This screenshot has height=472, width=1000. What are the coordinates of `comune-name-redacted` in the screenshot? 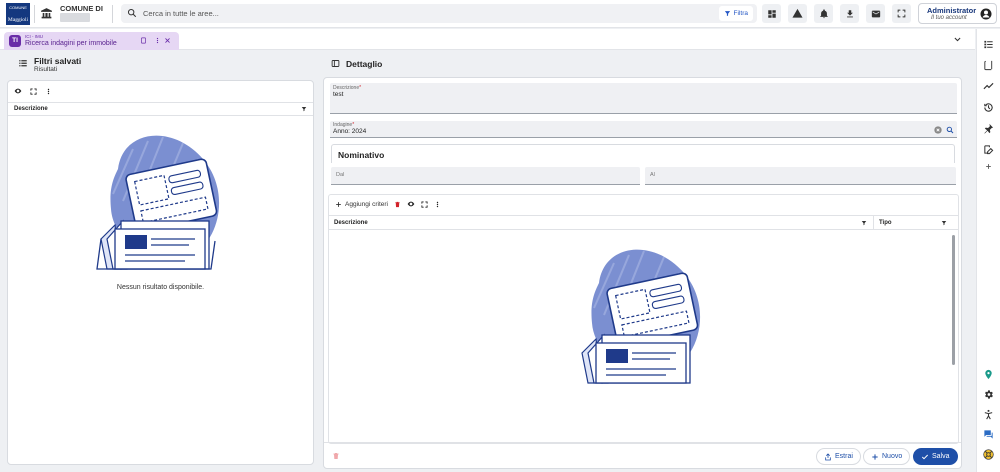 It's located at (75, 17).